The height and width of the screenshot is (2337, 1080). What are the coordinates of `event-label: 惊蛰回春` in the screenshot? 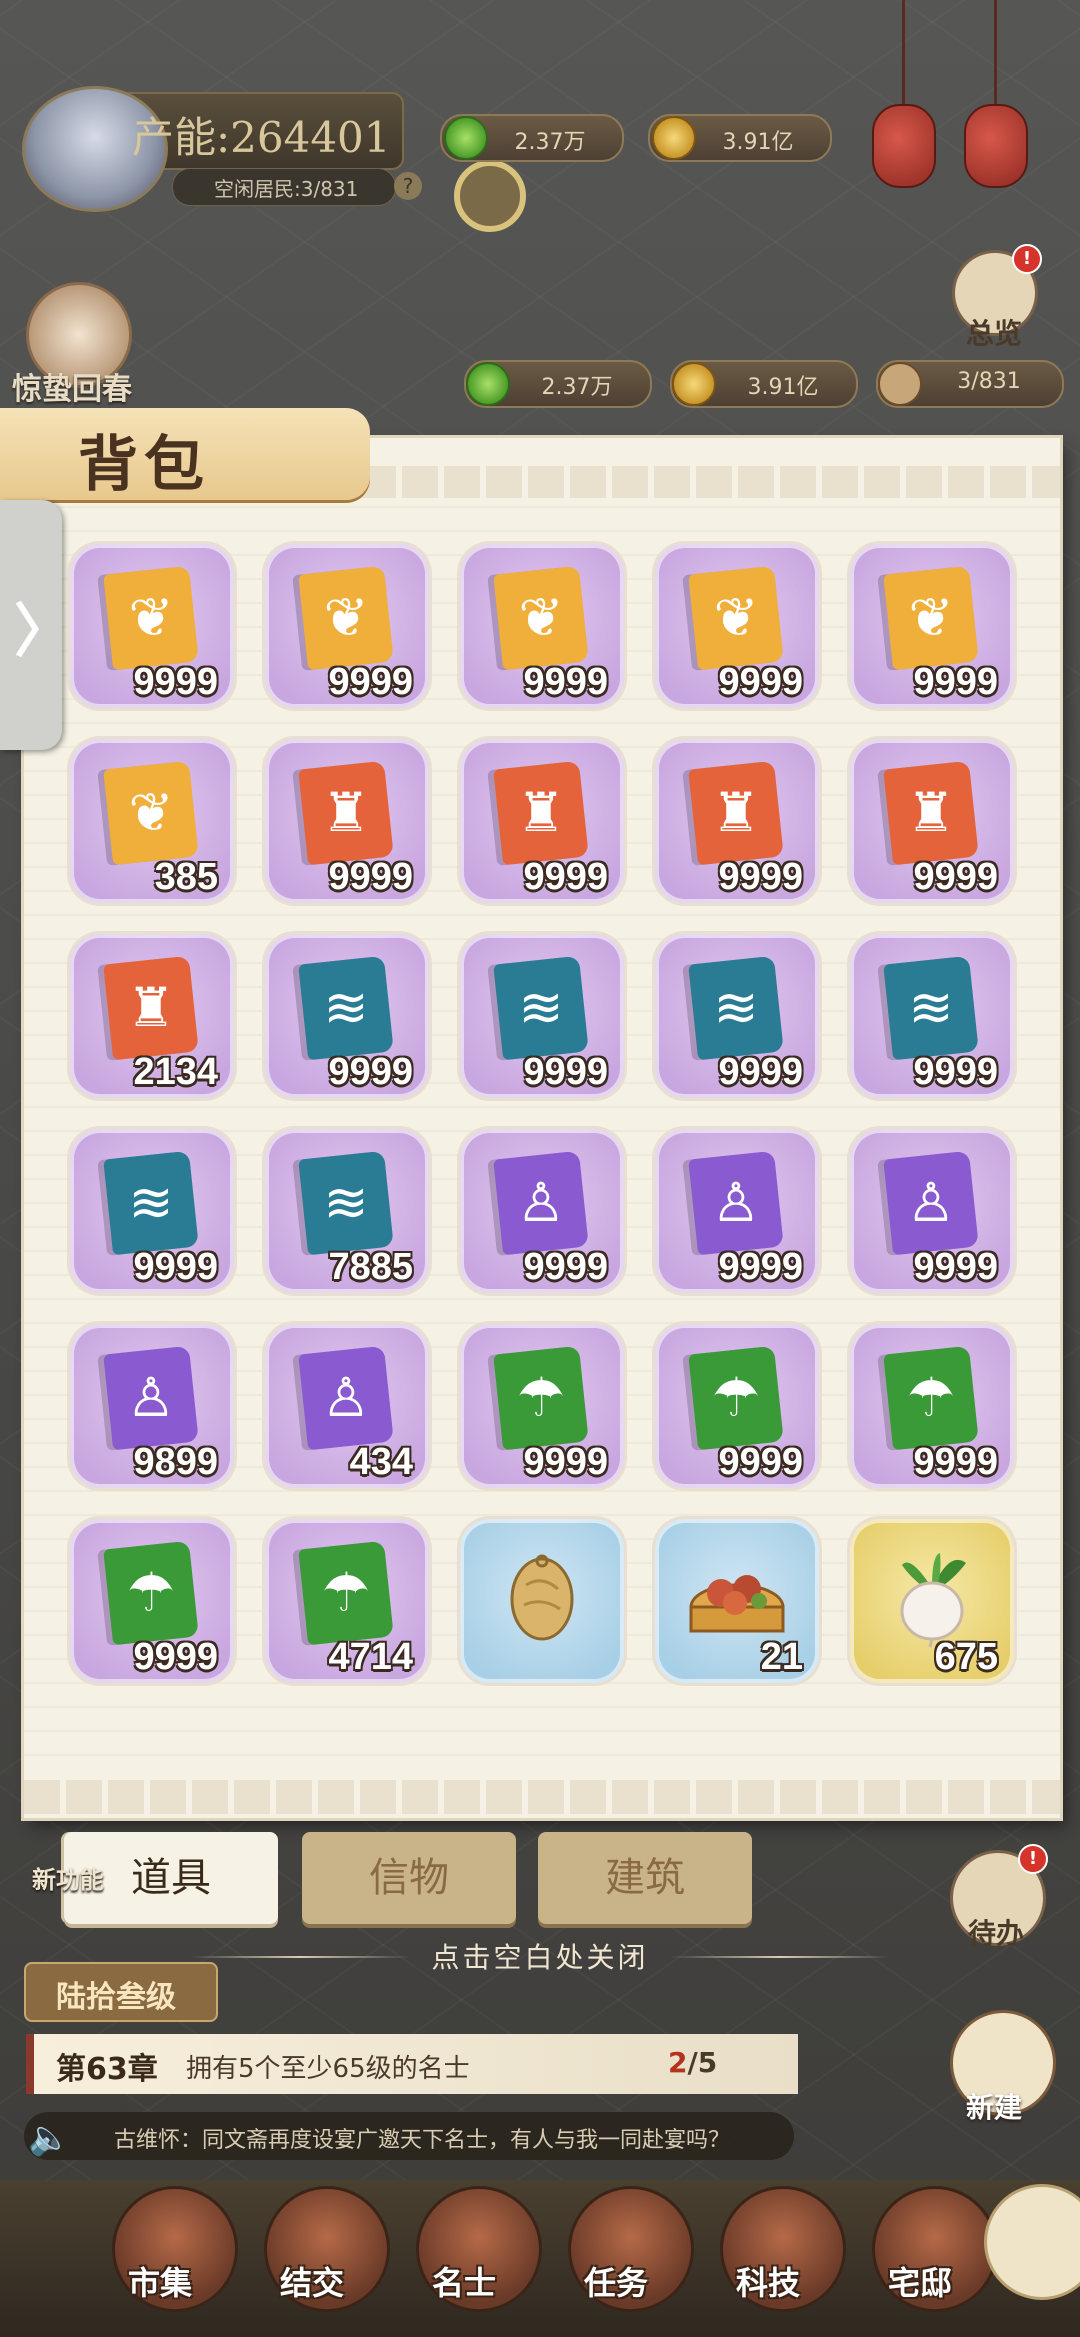 It's located at (72, 389).